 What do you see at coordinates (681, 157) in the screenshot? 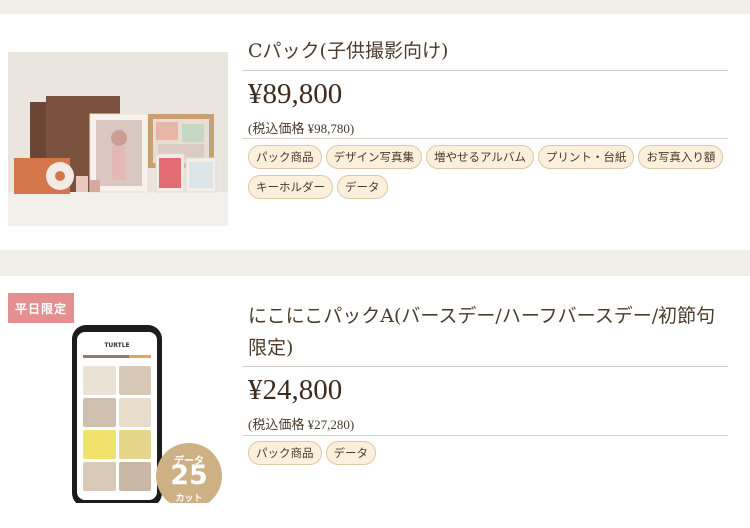
I see `tag-photo-frame: お写真入り額` at bounding box center [681, 157].